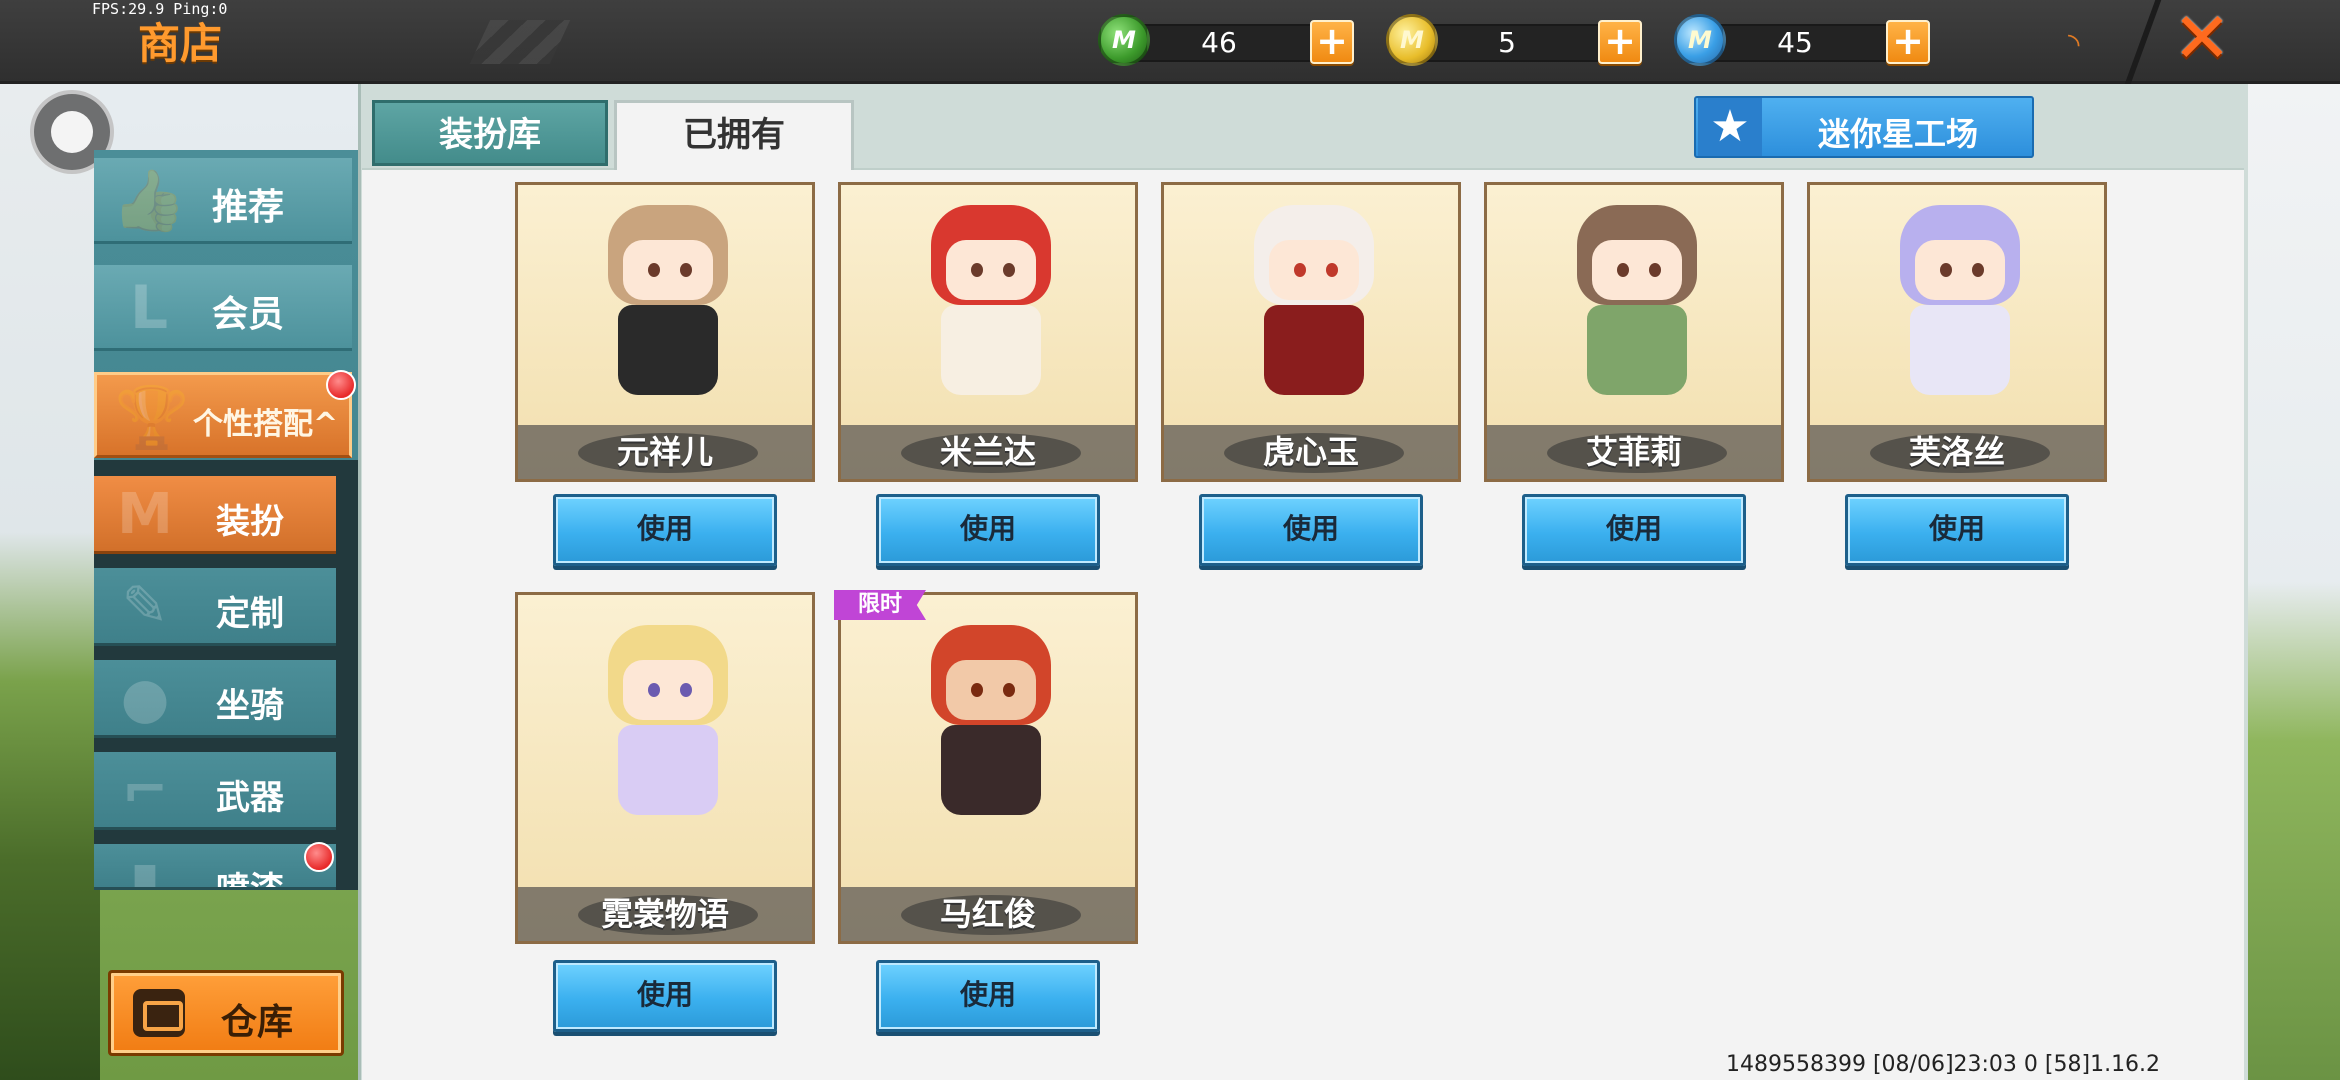 The height and width of the screenshot is (1080, 2340). I want to click on tab-wardrobe: 装扮库, so click(490, 133).